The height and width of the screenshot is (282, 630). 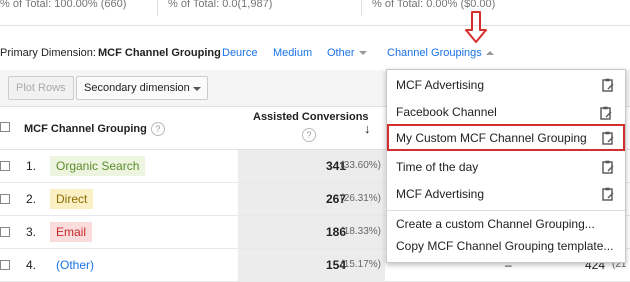 What do you see at coordinates (63, 5) in the screenshot?
I see `total-sessions: % of Total: 100.00% (660)` at bounding box center [63, 5].